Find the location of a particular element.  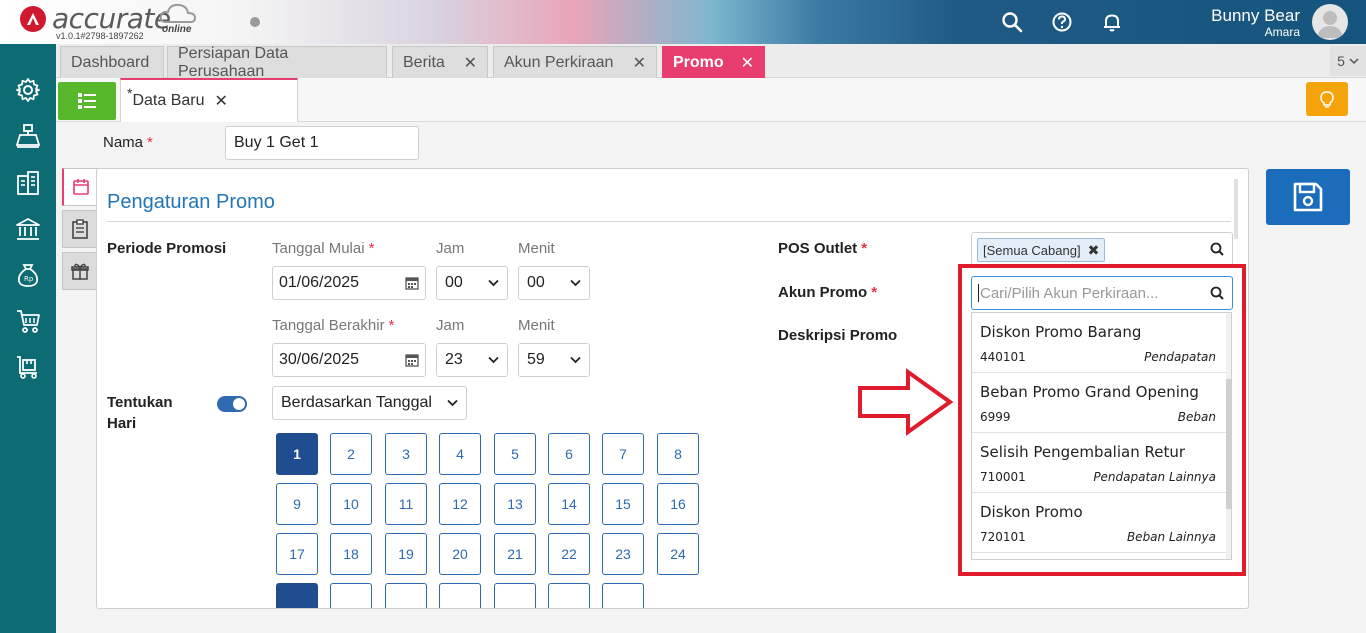

day-button: 18 is located at coordinates (351, 554).